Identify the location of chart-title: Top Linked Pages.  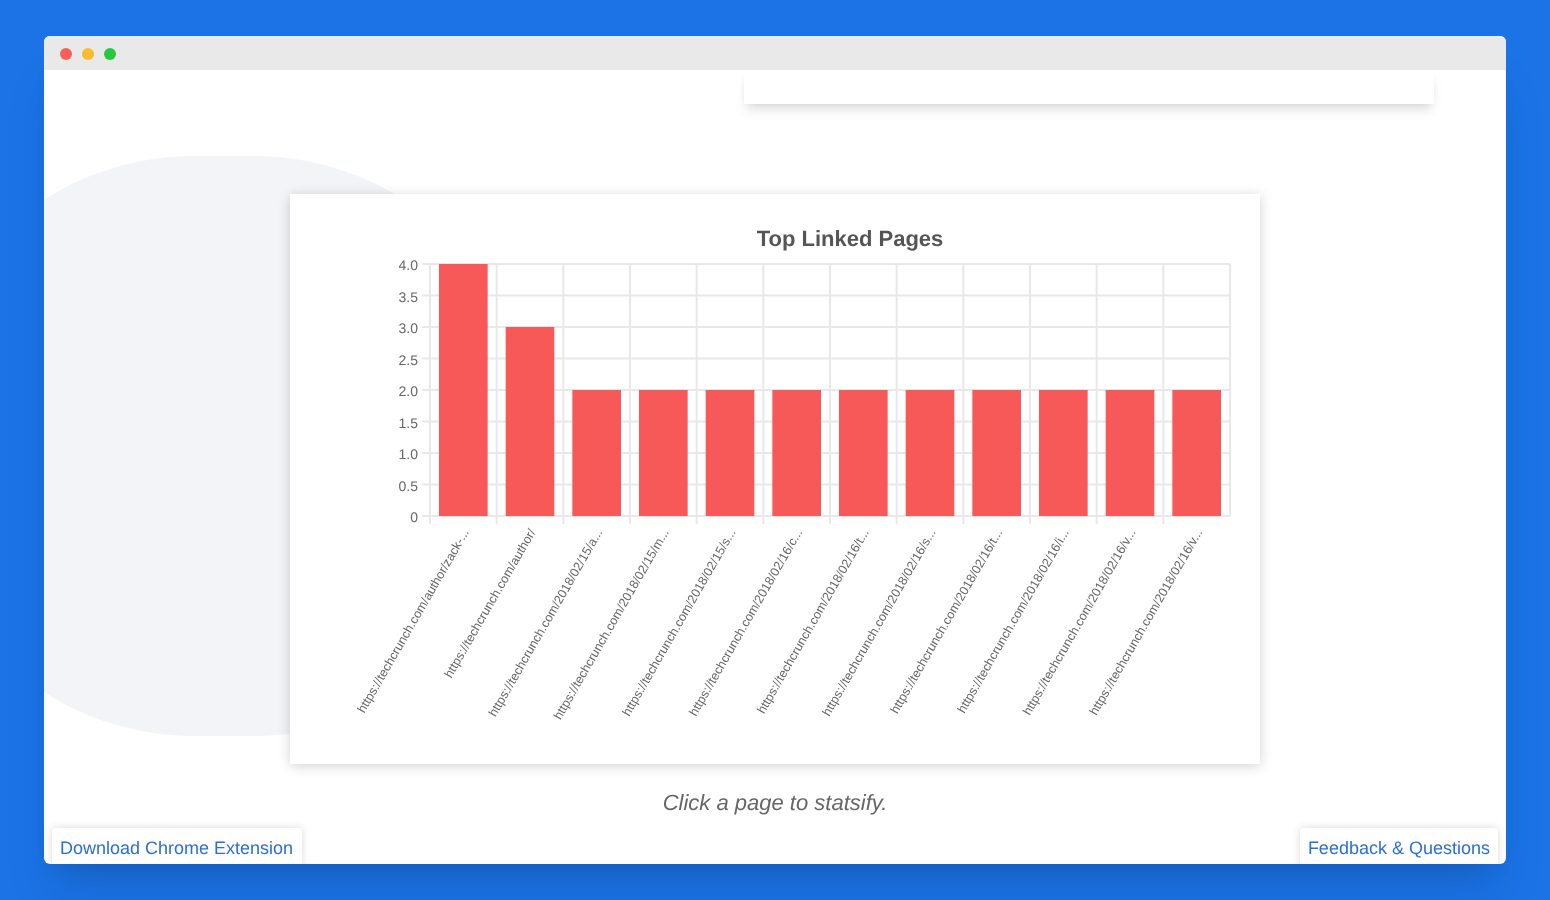
(850, 240).